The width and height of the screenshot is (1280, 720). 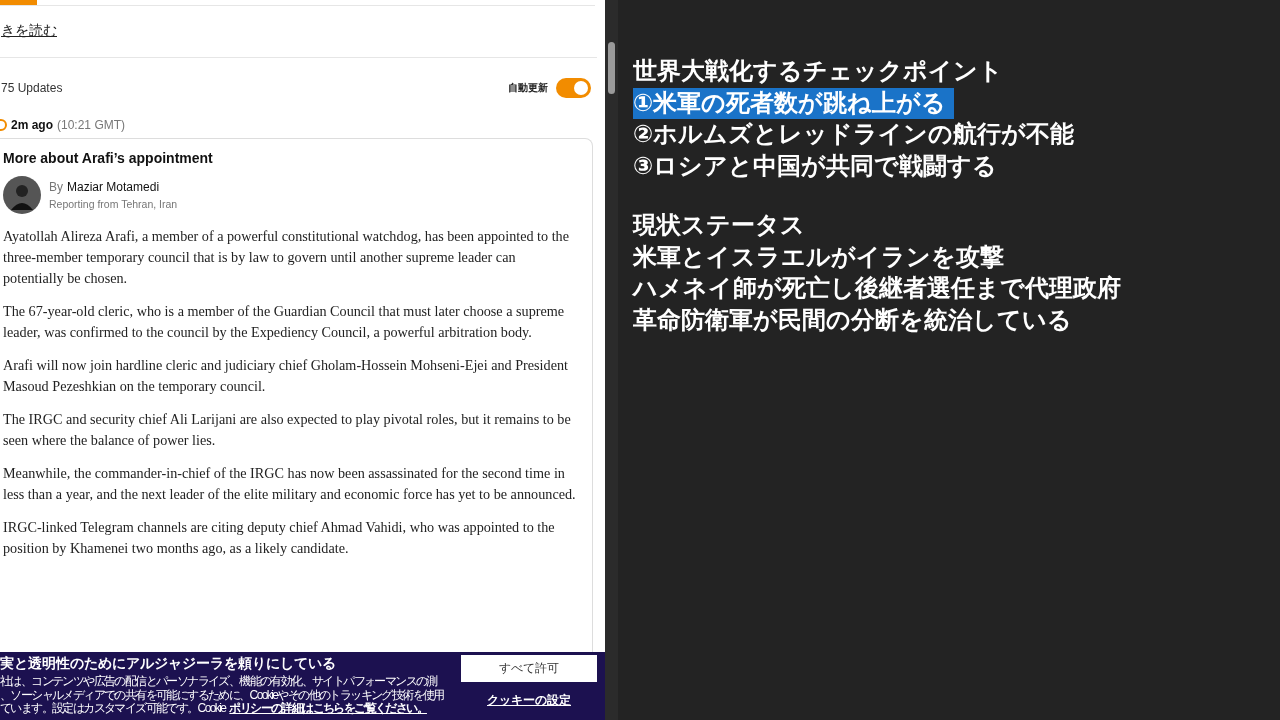 I want to click on accept-all-button: すべて許可, so click(x=529, y=668).